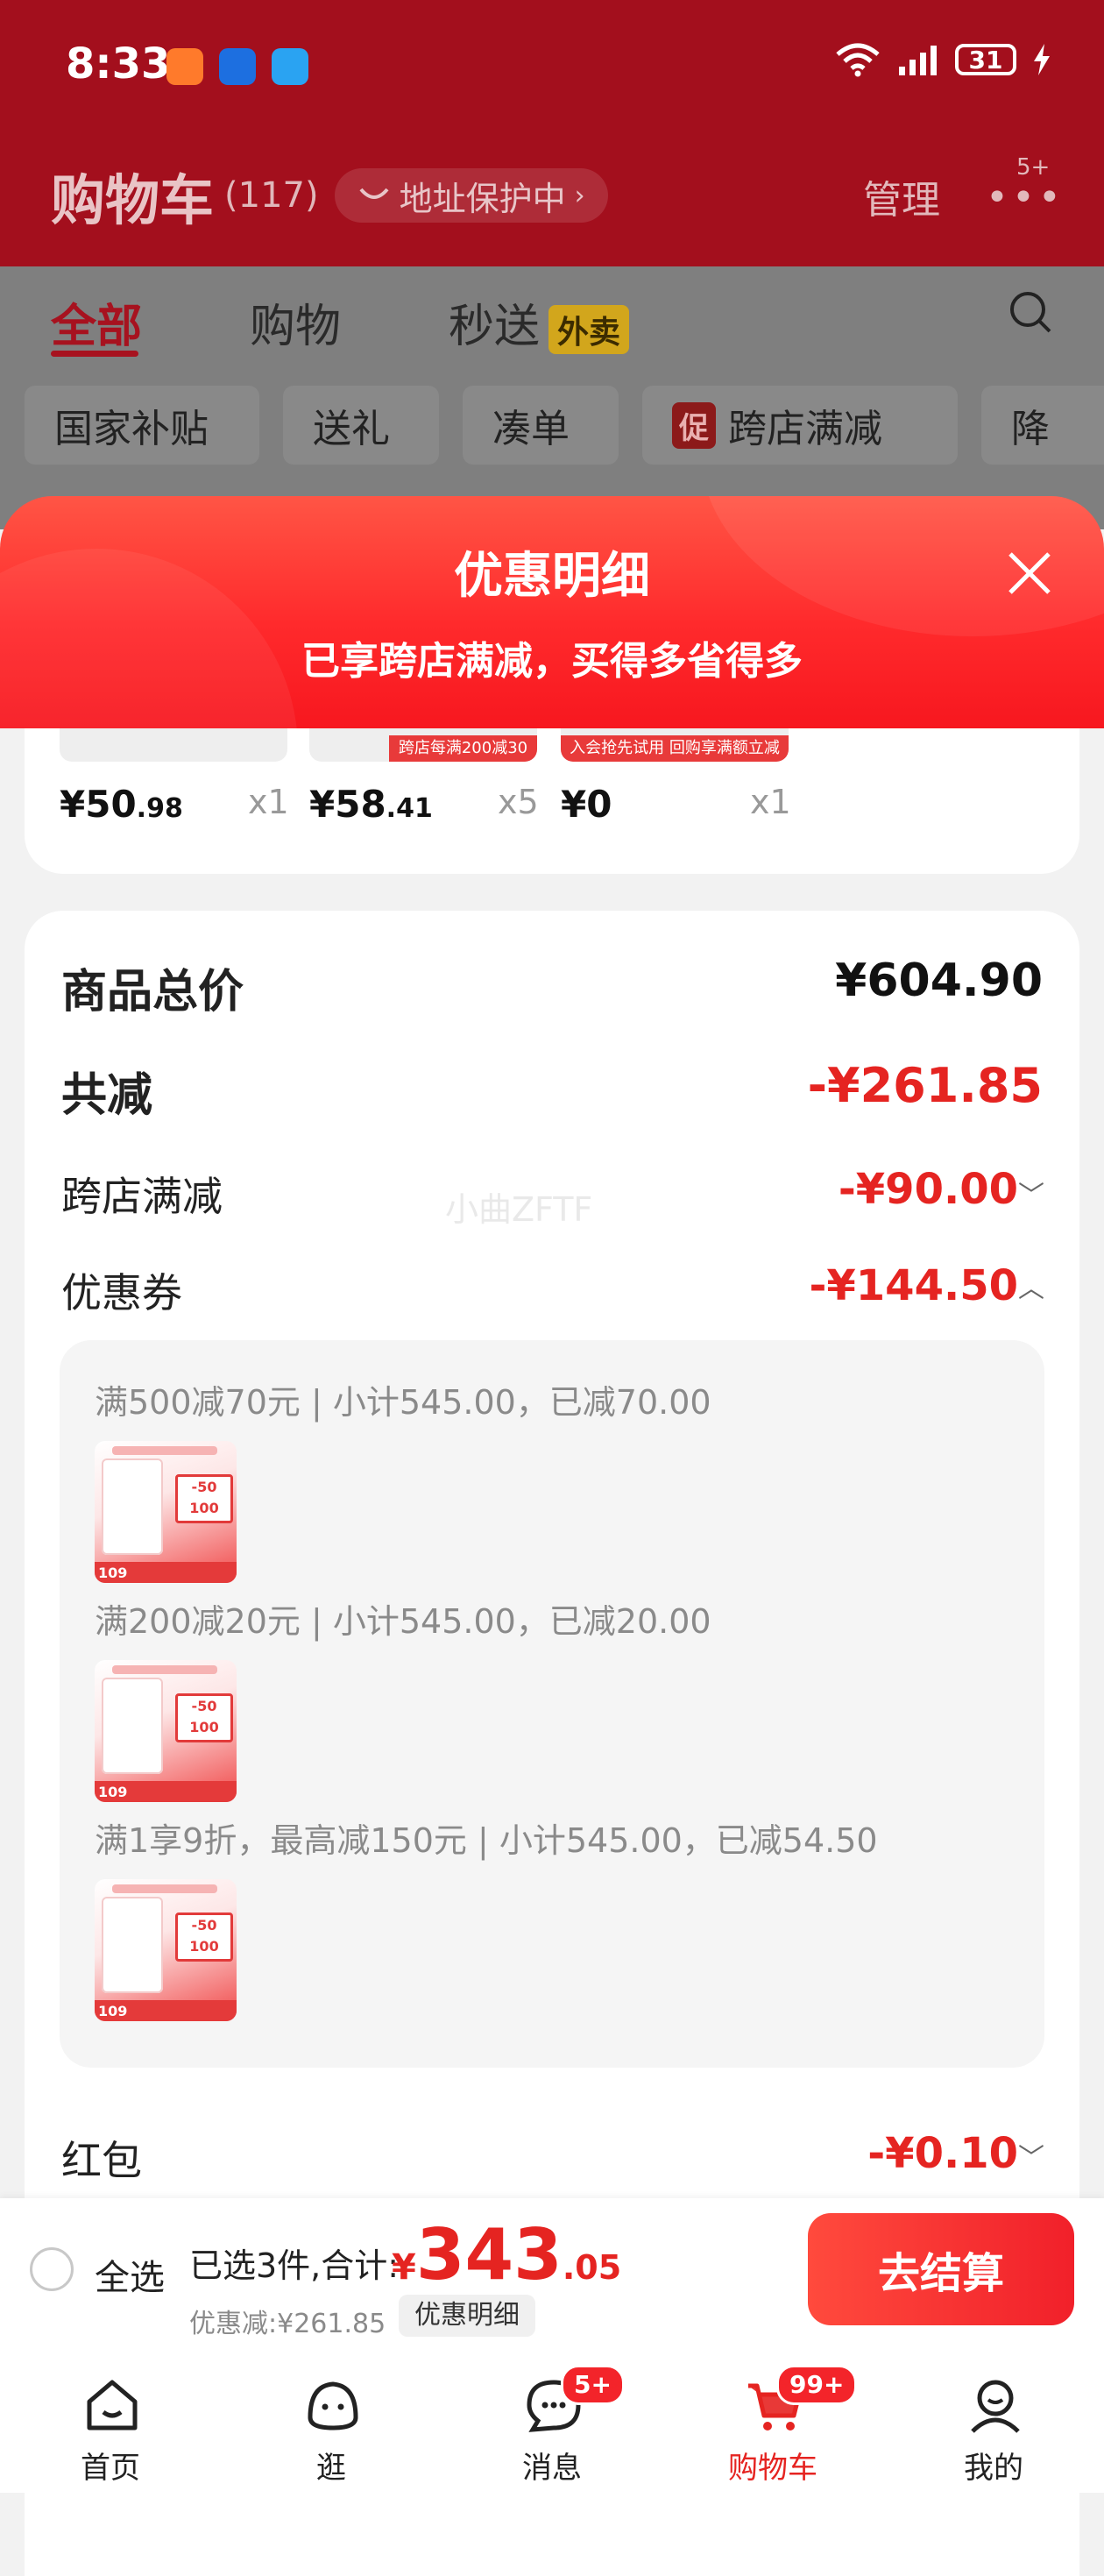 Image resolution: width=1104 pixels, height=2576 pixels. Describe the element at coordinates (403, 1621) in the screenshot. I see `coupon-rule: 满200减20元 | 小计545.00，已减20.00` at that location.